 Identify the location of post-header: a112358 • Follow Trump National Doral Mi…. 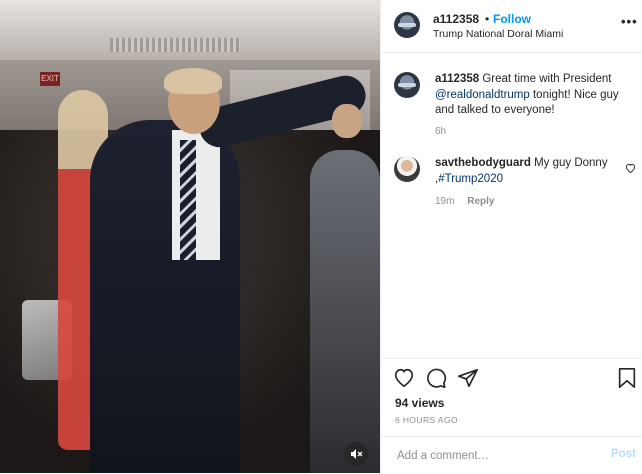
(511, 26).